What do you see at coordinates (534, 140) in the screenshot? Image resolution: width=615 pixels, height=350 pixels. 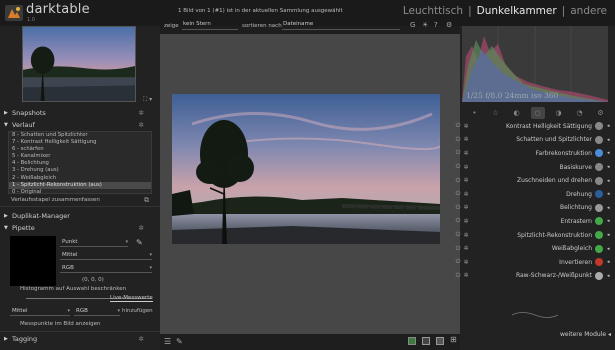 I see `module-row: ⏻ ✲ Schatten und Spitzlichter ◂` at bounding box center [534, 140].